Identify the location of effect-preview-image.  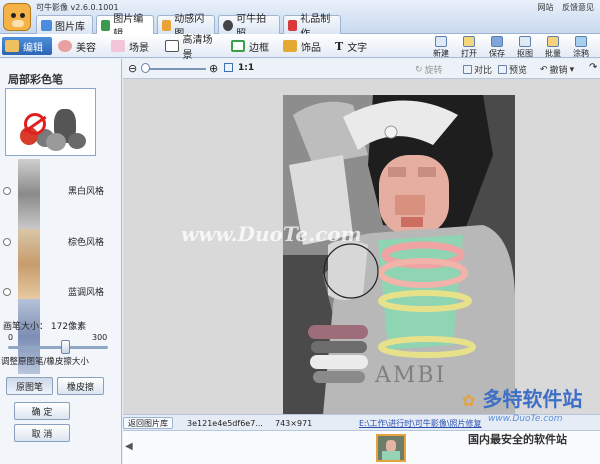
(50, 122).